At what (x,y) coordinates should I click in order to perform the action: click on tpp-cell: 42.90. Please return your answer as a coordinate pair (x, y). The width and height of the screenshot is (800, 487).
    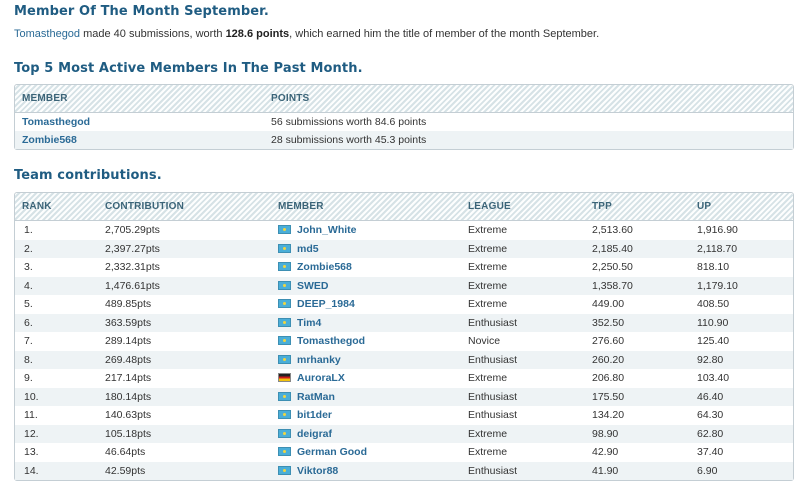
    Looking at the image, I should click on (605, 452).